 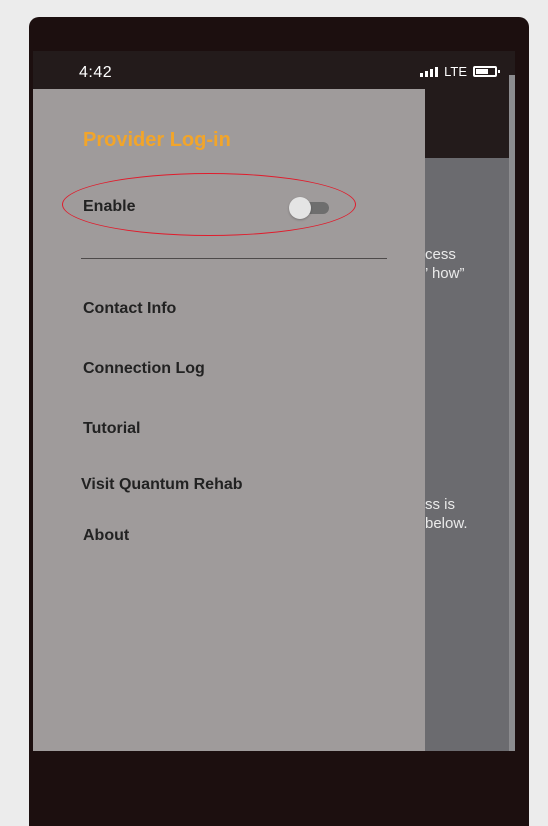 What do you see at coordinates (274, 70) in the screenshot?
I see `status-bar: 4:42 LTE` at bounding box center [274, 70].